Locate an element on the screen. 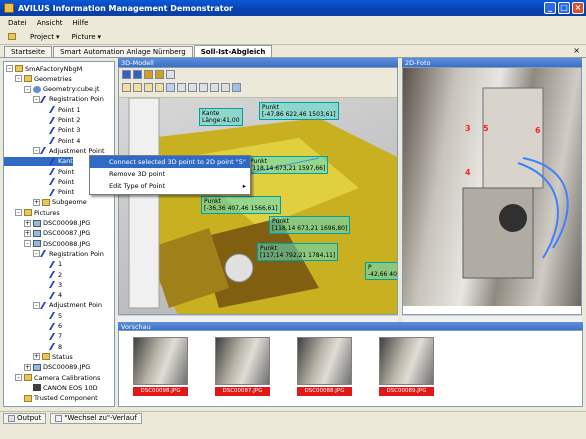 This screenshot has height=439, width=586. measure-icon is located at coordinates (126, 87).